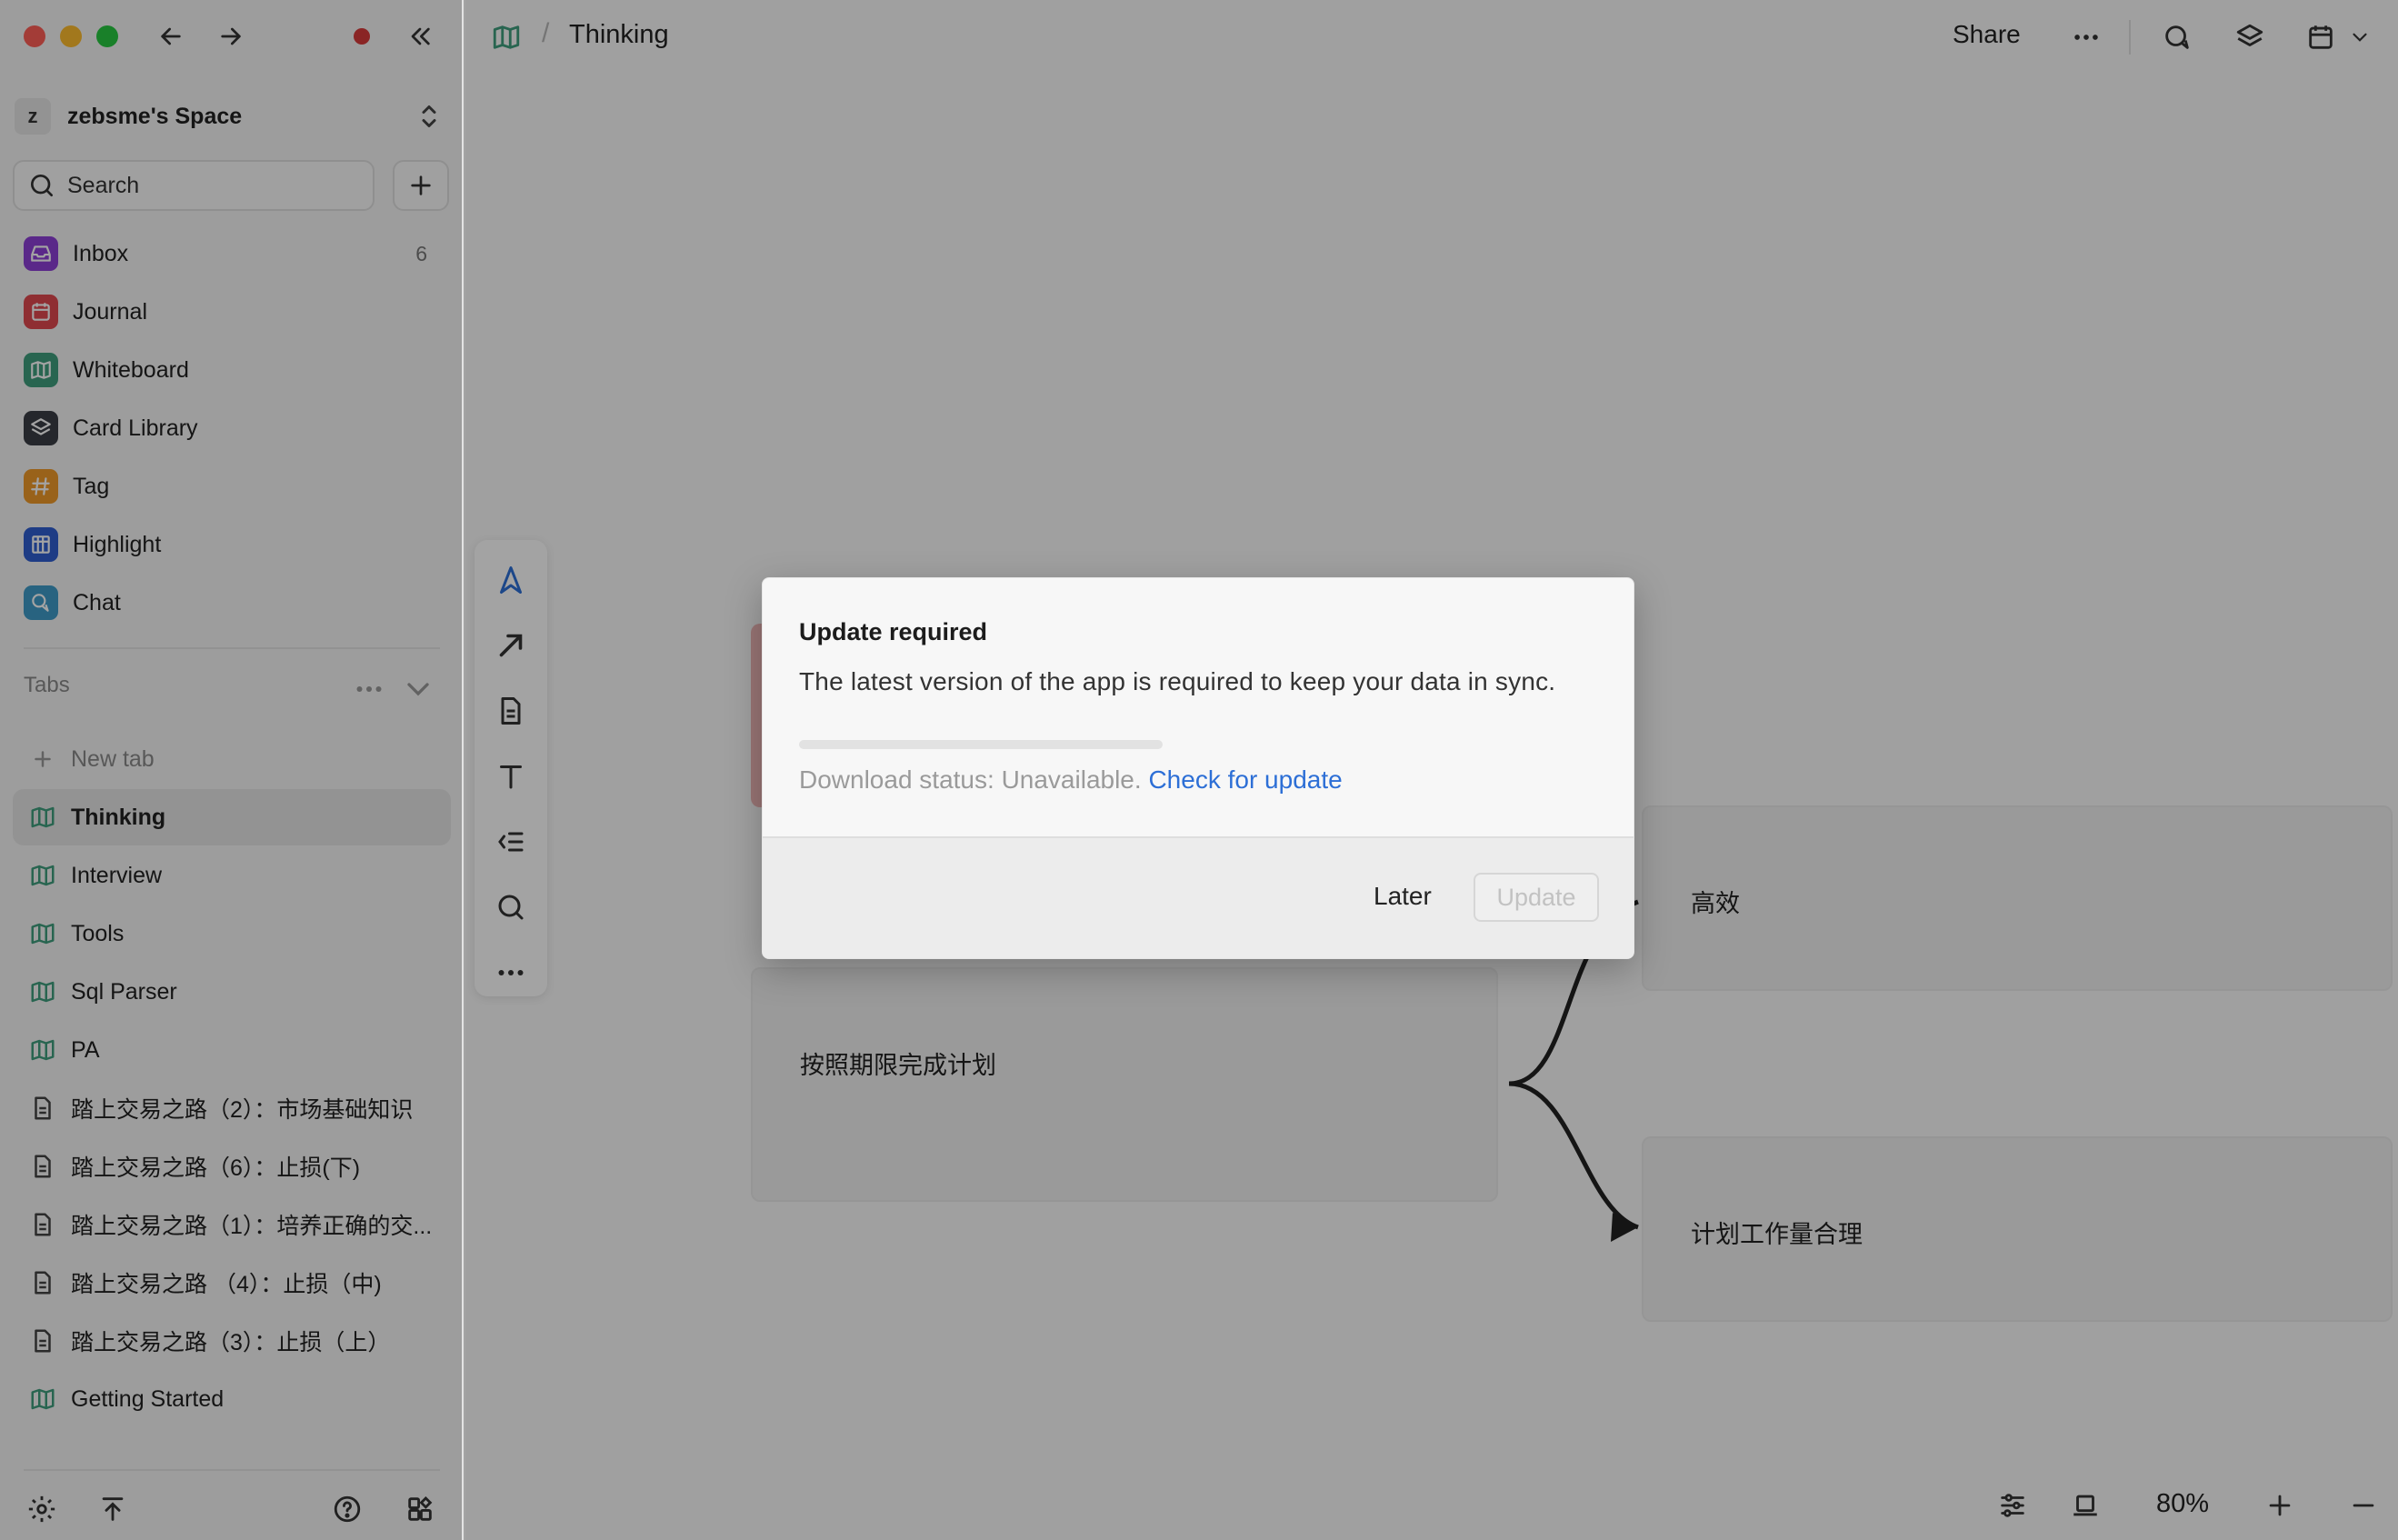  What do you see at coordinates (216, 1168) in the screenshot?
I see `tab-label: 踏上交易之路（6）：止损(下)` at bounding box center [216, 1168].